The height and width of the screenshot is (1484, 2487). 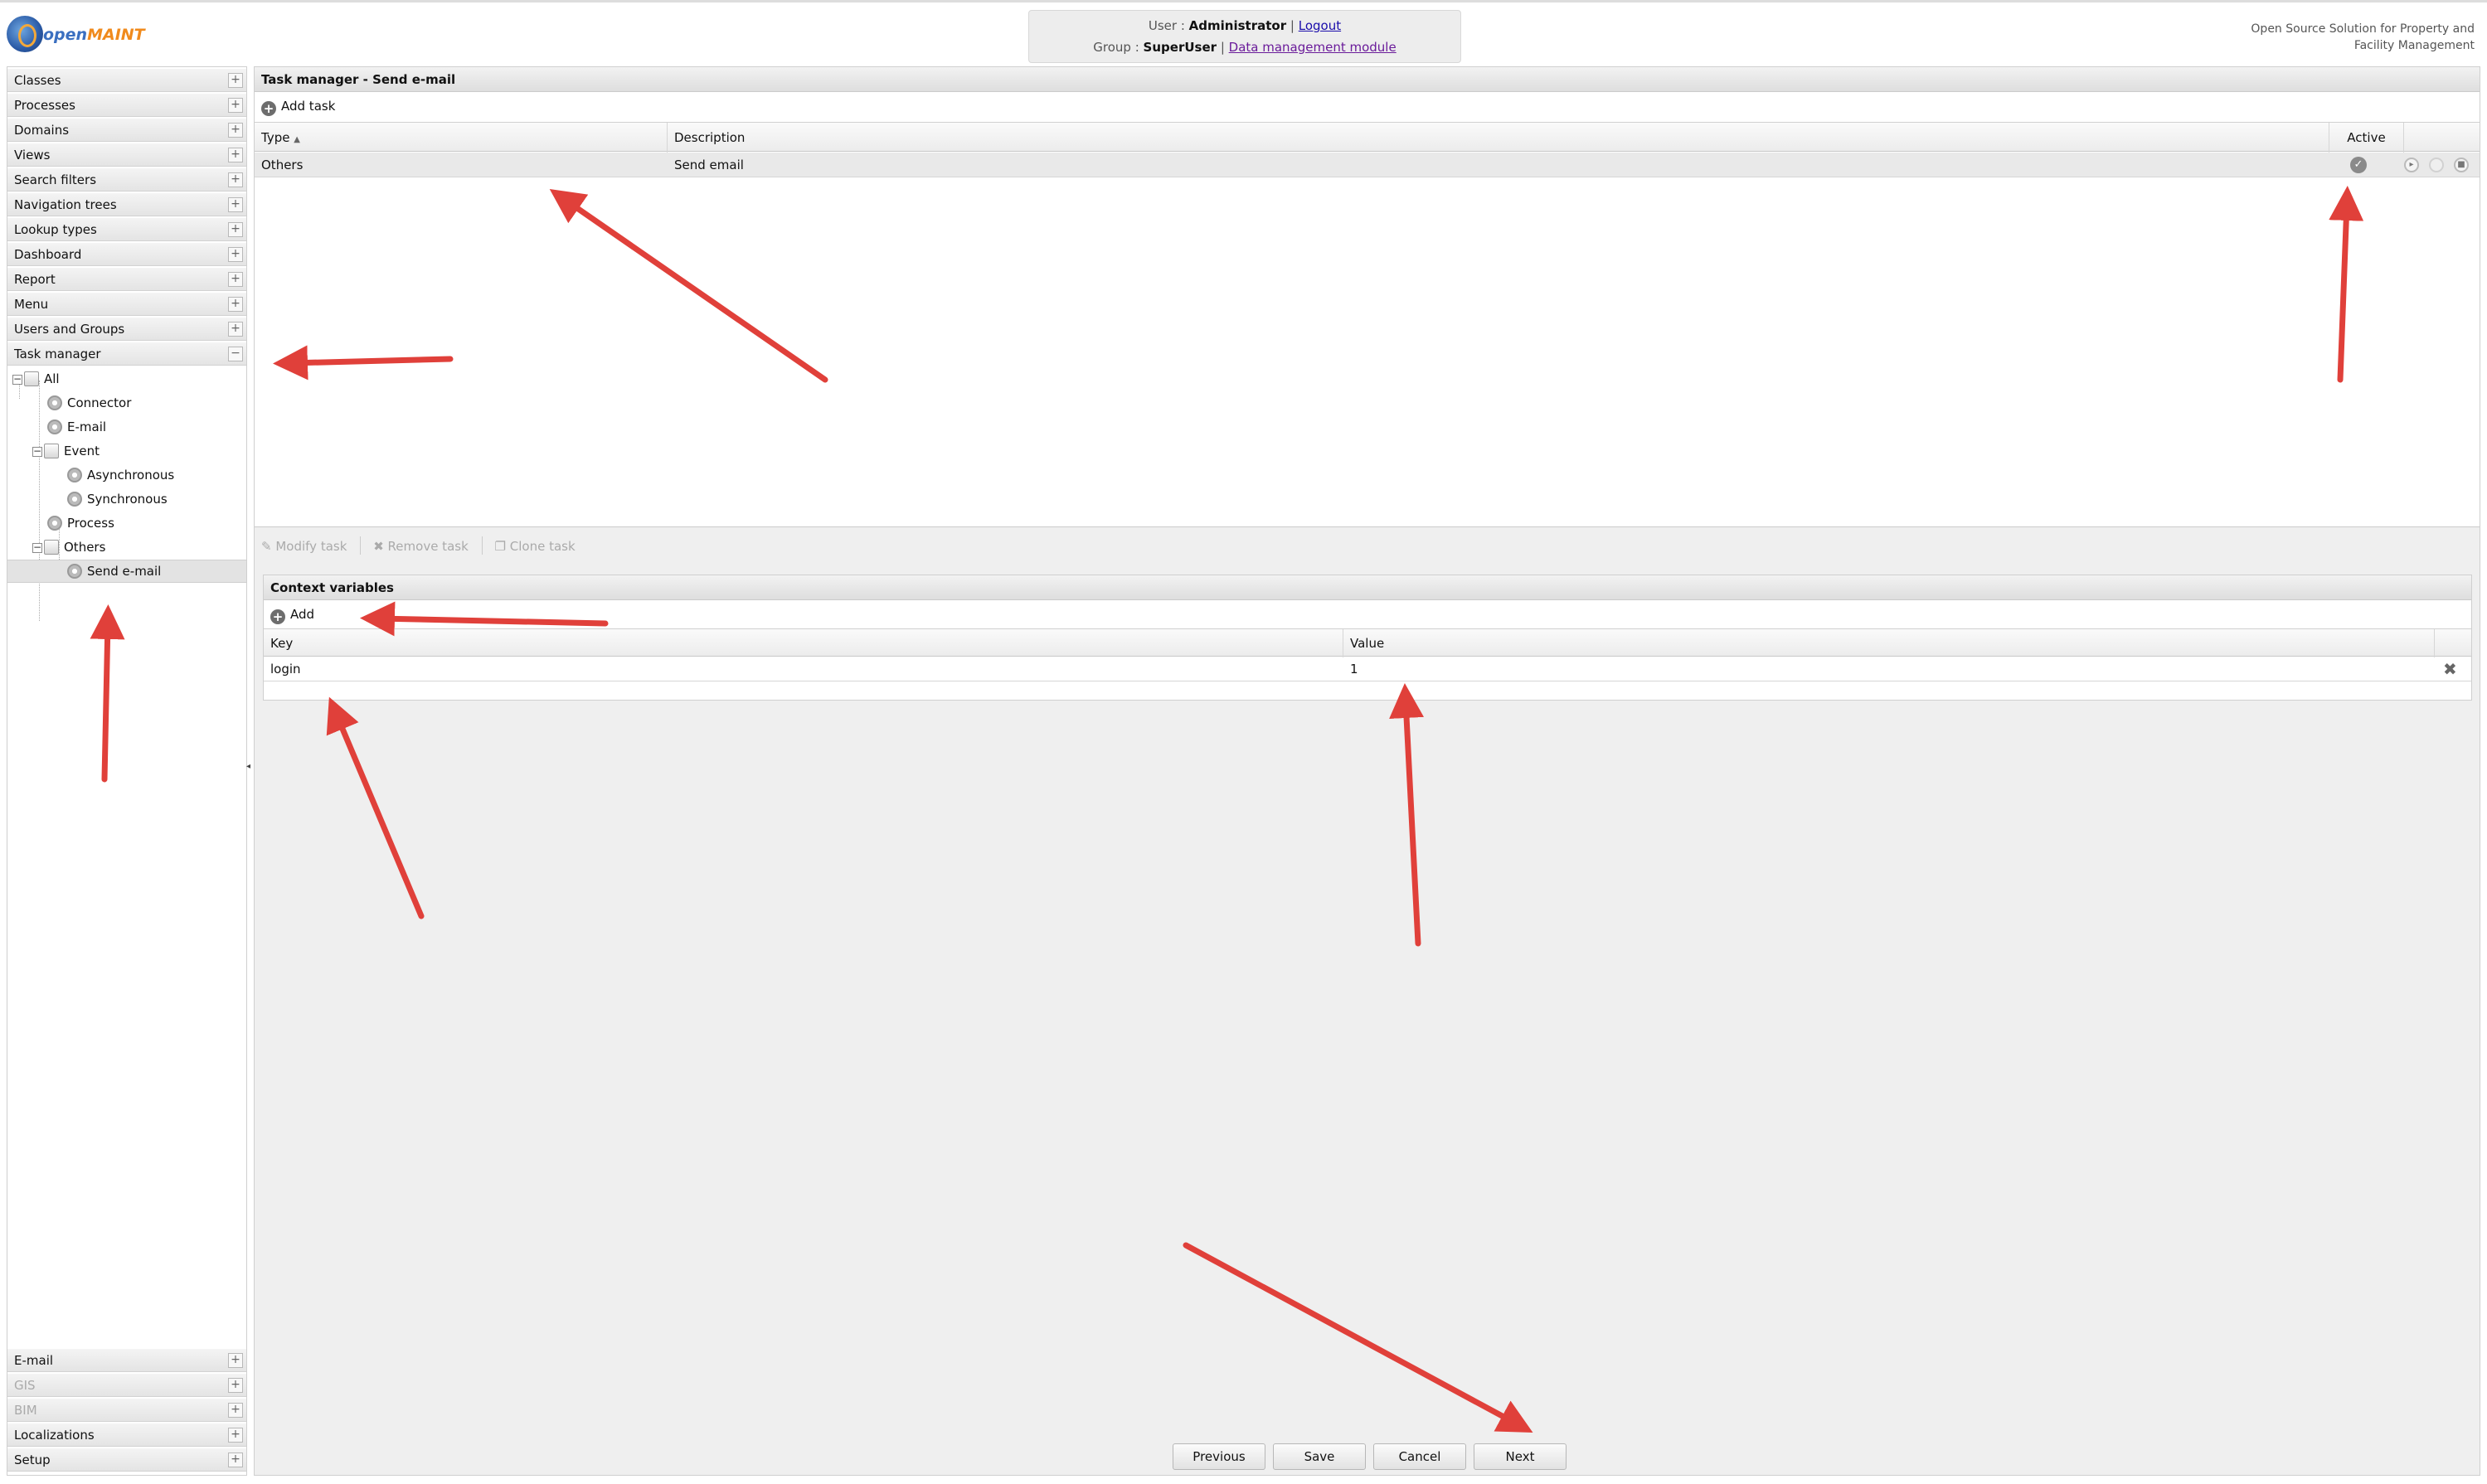 What do you see at coordinates (282, 165) in the screenshot?
I see `cell-type: Others` at bounding box center [282, 165].